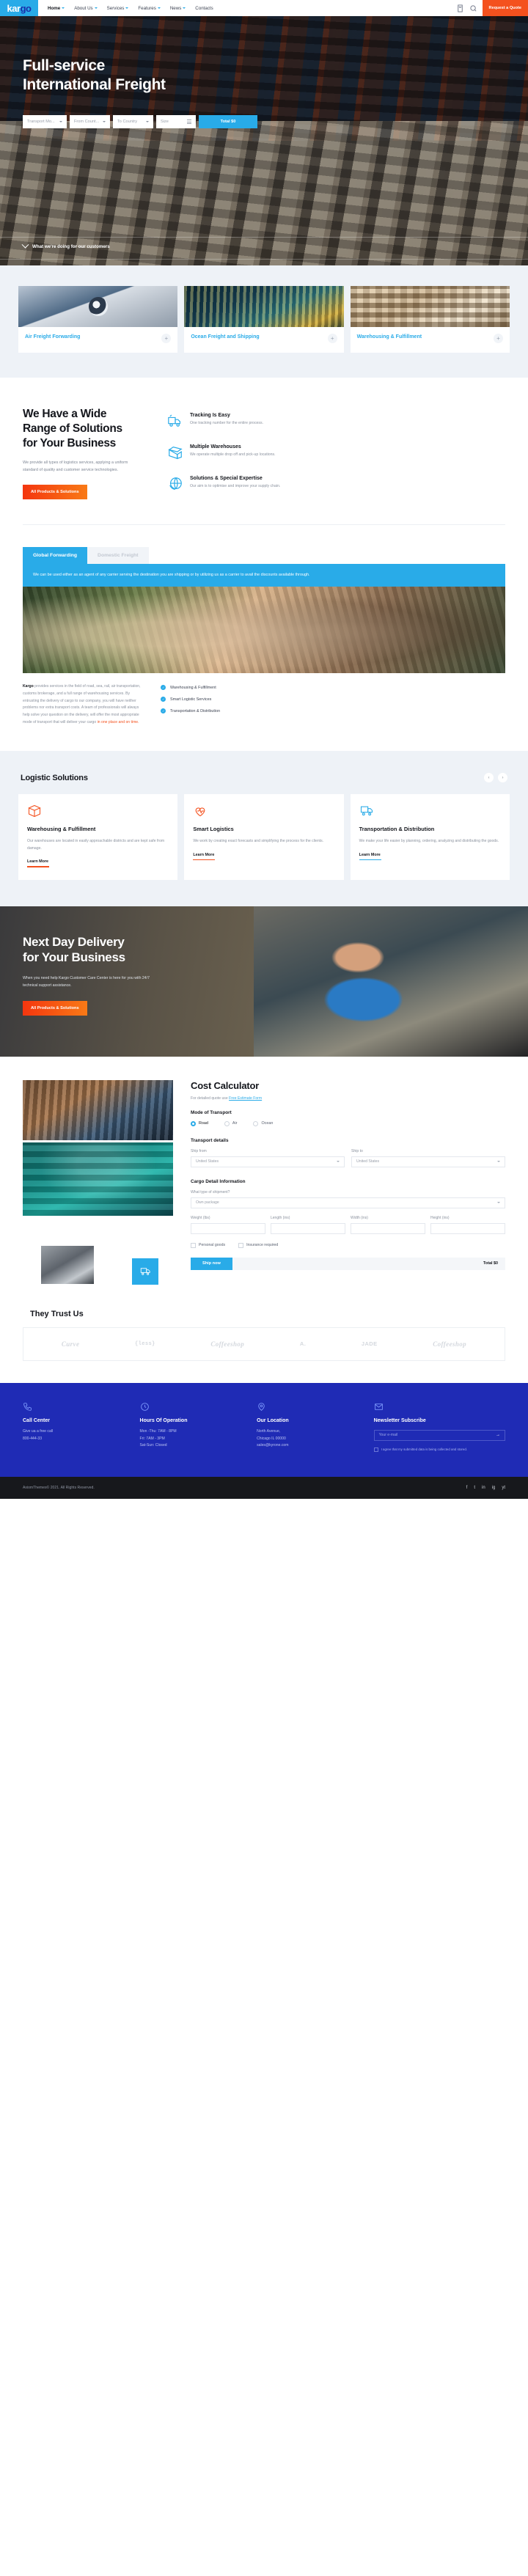 The height and width of the screenshot is (2576, 528). I want to click on calculator-submit-row: Ship now Total $0, so click(348, 1264).